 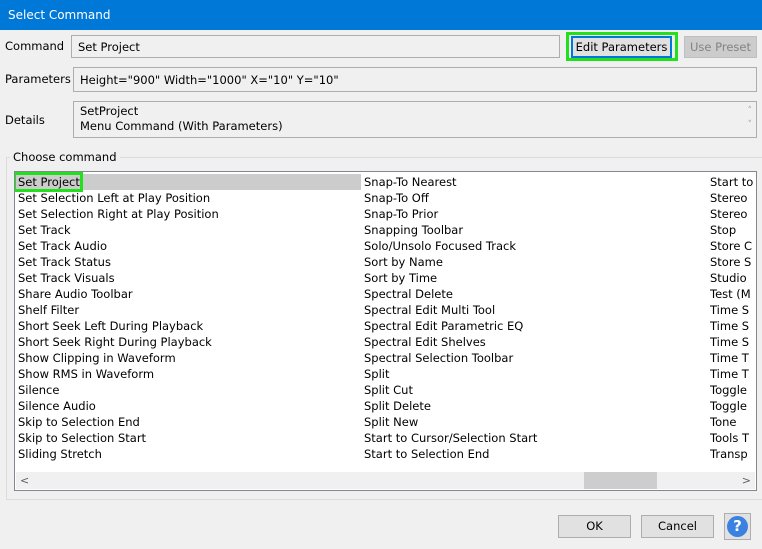 What do you see at coordinates (730, 182) in the screenshot?
I see `list-item: Start to` at bounding box center [730, 182].